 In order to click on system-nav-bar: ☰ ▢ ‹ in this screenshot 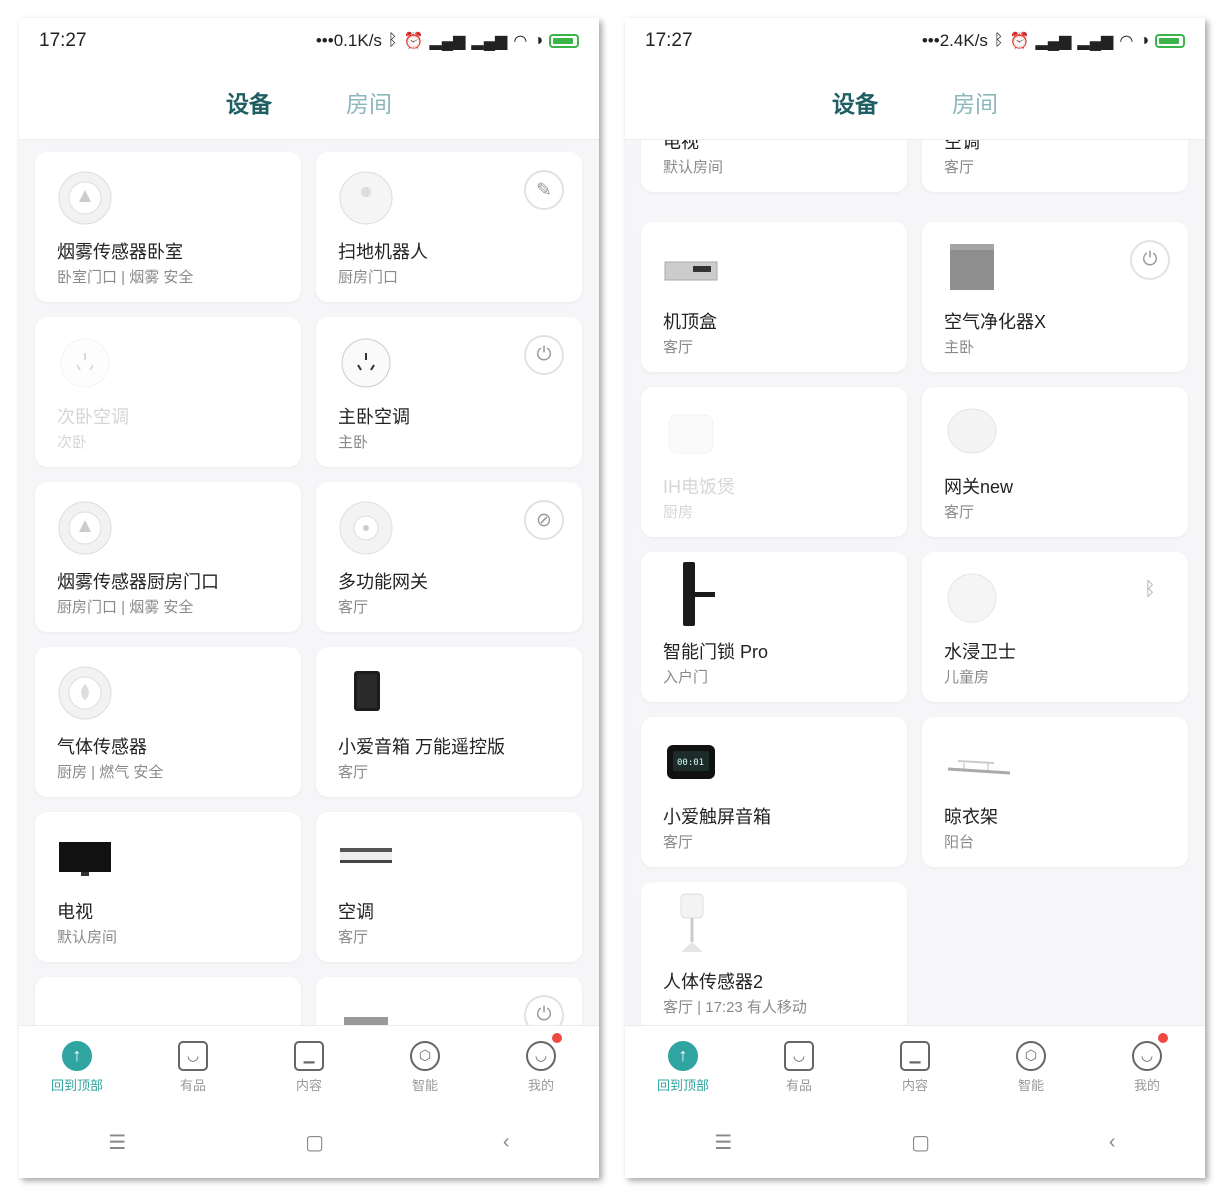, I will do `click(309, 1142)`.